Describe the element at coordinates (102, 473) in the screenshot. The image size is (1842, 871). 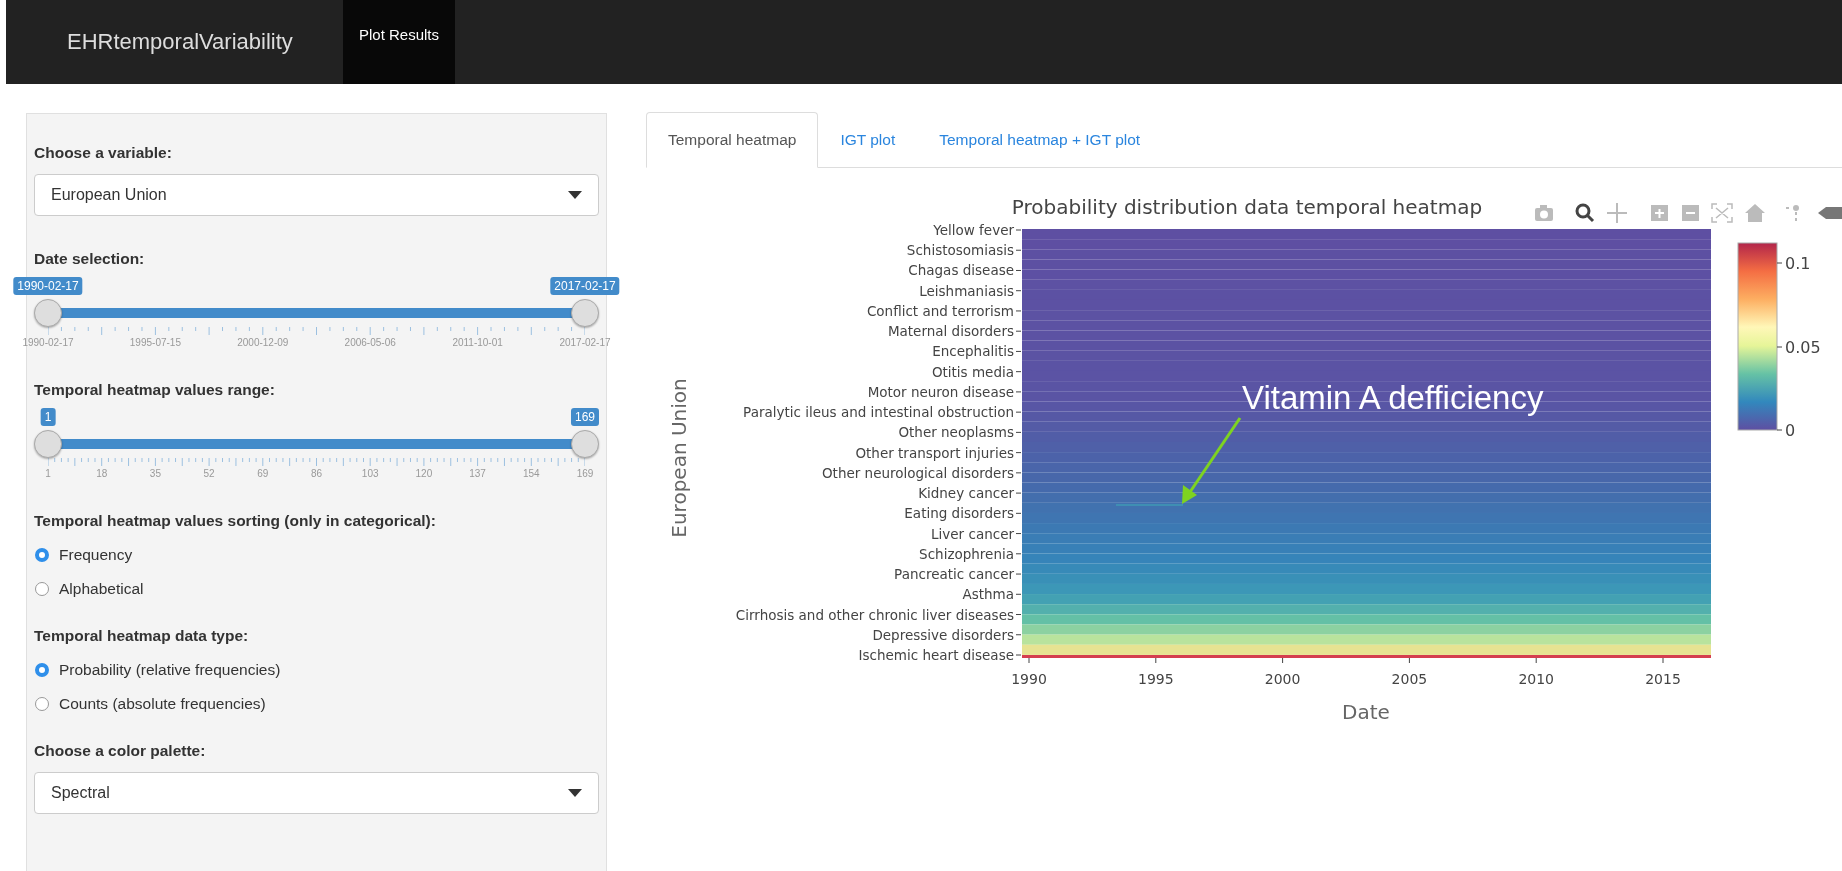
I see `tick-label: 18` at that location.